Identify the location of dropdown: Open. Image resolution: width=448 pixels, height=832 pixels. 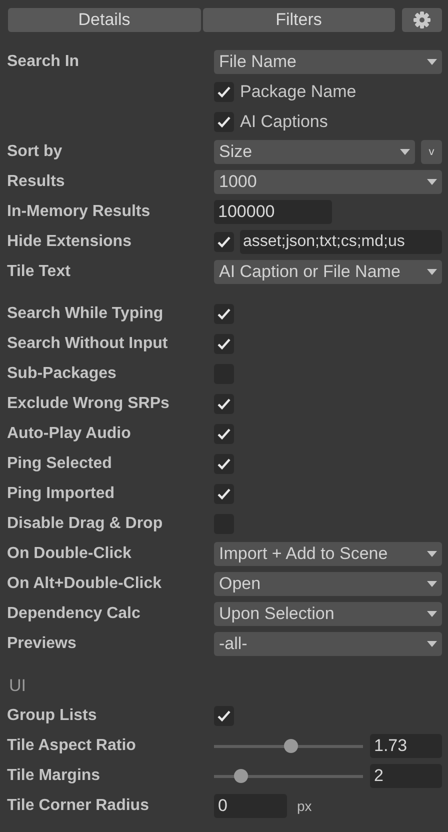
(328, 584).